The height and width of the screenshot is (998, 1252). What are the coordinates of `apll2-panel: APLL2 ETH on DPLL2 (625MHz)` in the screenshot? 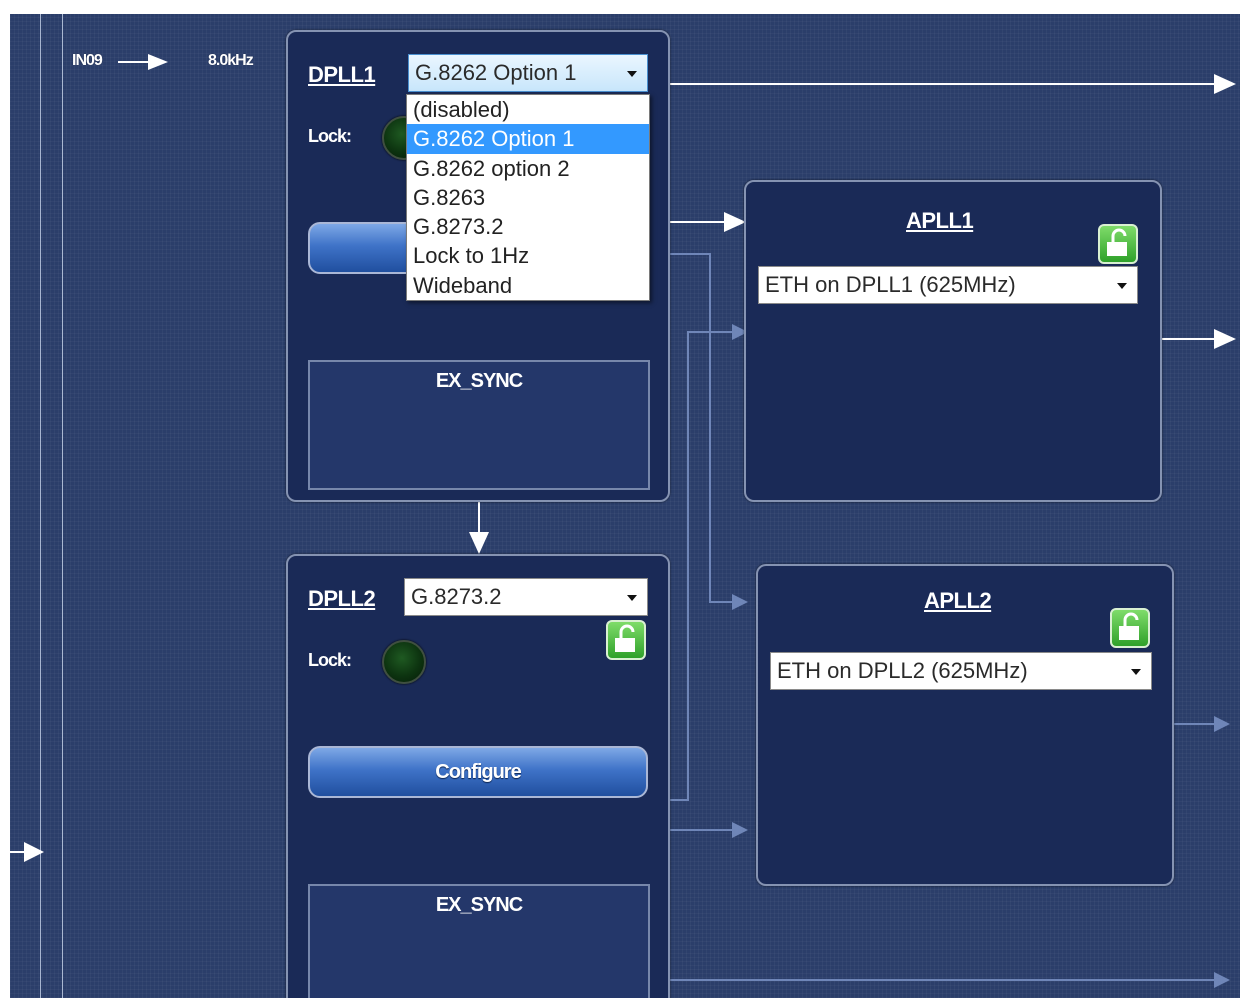 It's located at (965, 725).